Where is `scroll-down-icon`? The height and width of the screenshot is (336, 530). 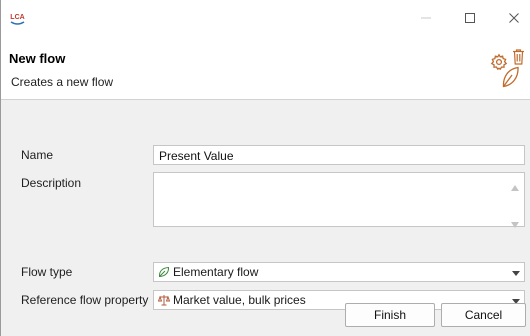
scroll-down-icon is located at coordinates (515, 224).